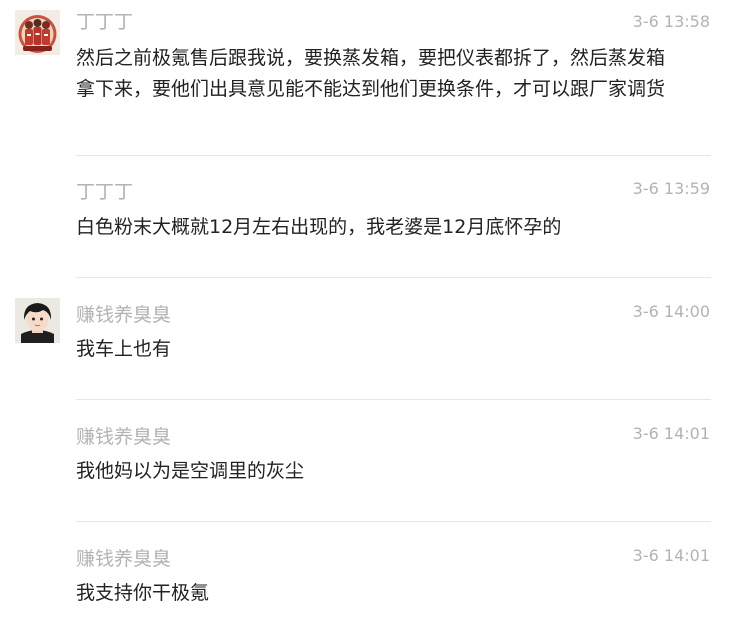 This screenshot has width=750, height=631. What do you see at coordinates (124, 349) in the screenshot?
I see `comment-text: 我车上也有` at bounding box center [124, 349].